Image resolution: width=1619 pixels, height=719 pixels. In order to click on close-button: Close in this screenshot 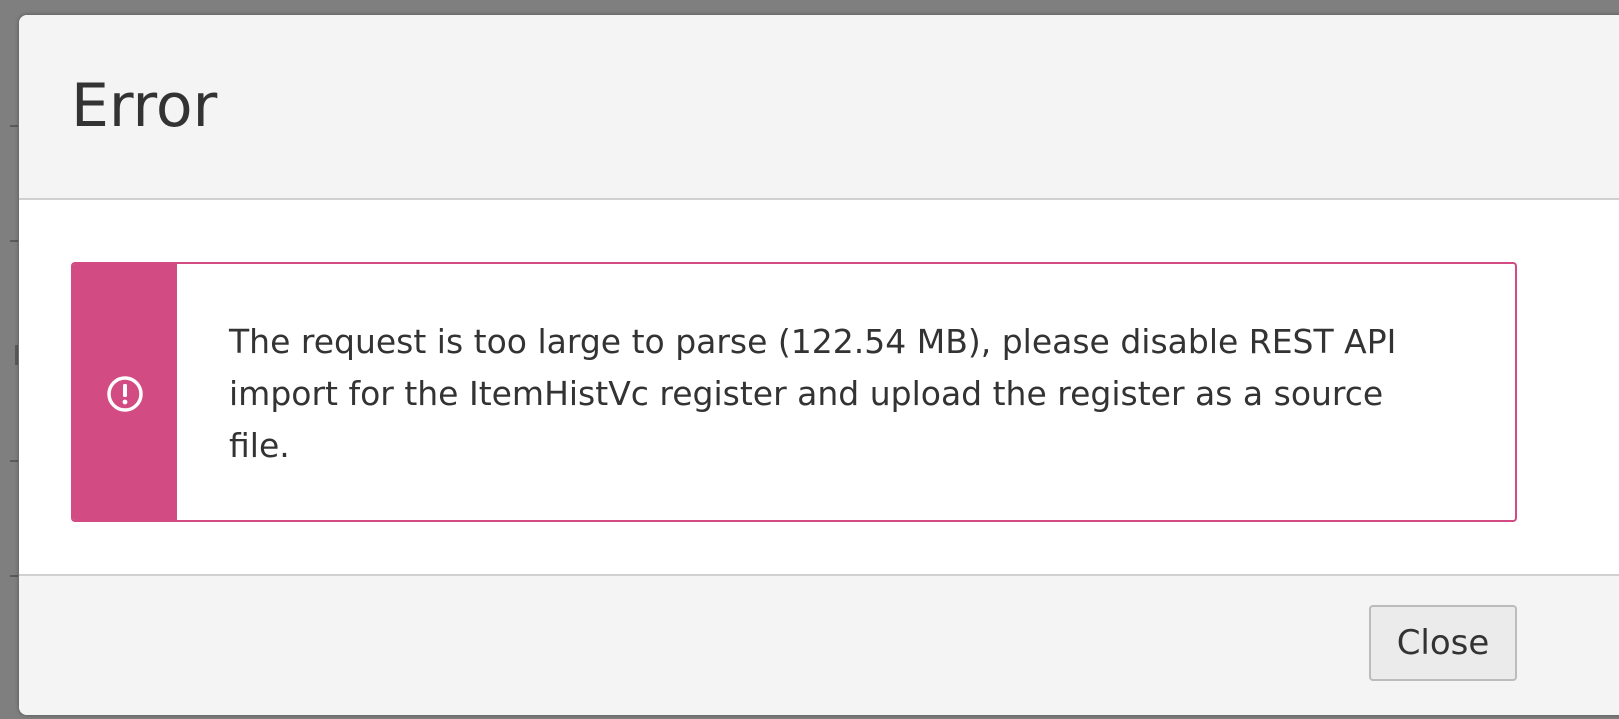, I will do `click(1443, 643)`.